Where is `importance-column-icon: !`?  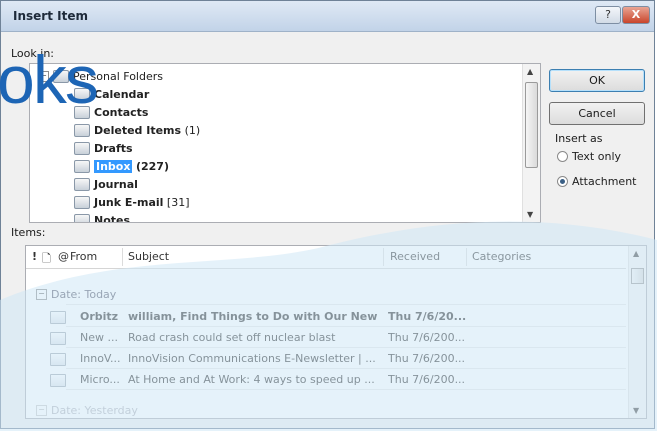
importance-column-icon: ! is located at coordinates (34, 256).